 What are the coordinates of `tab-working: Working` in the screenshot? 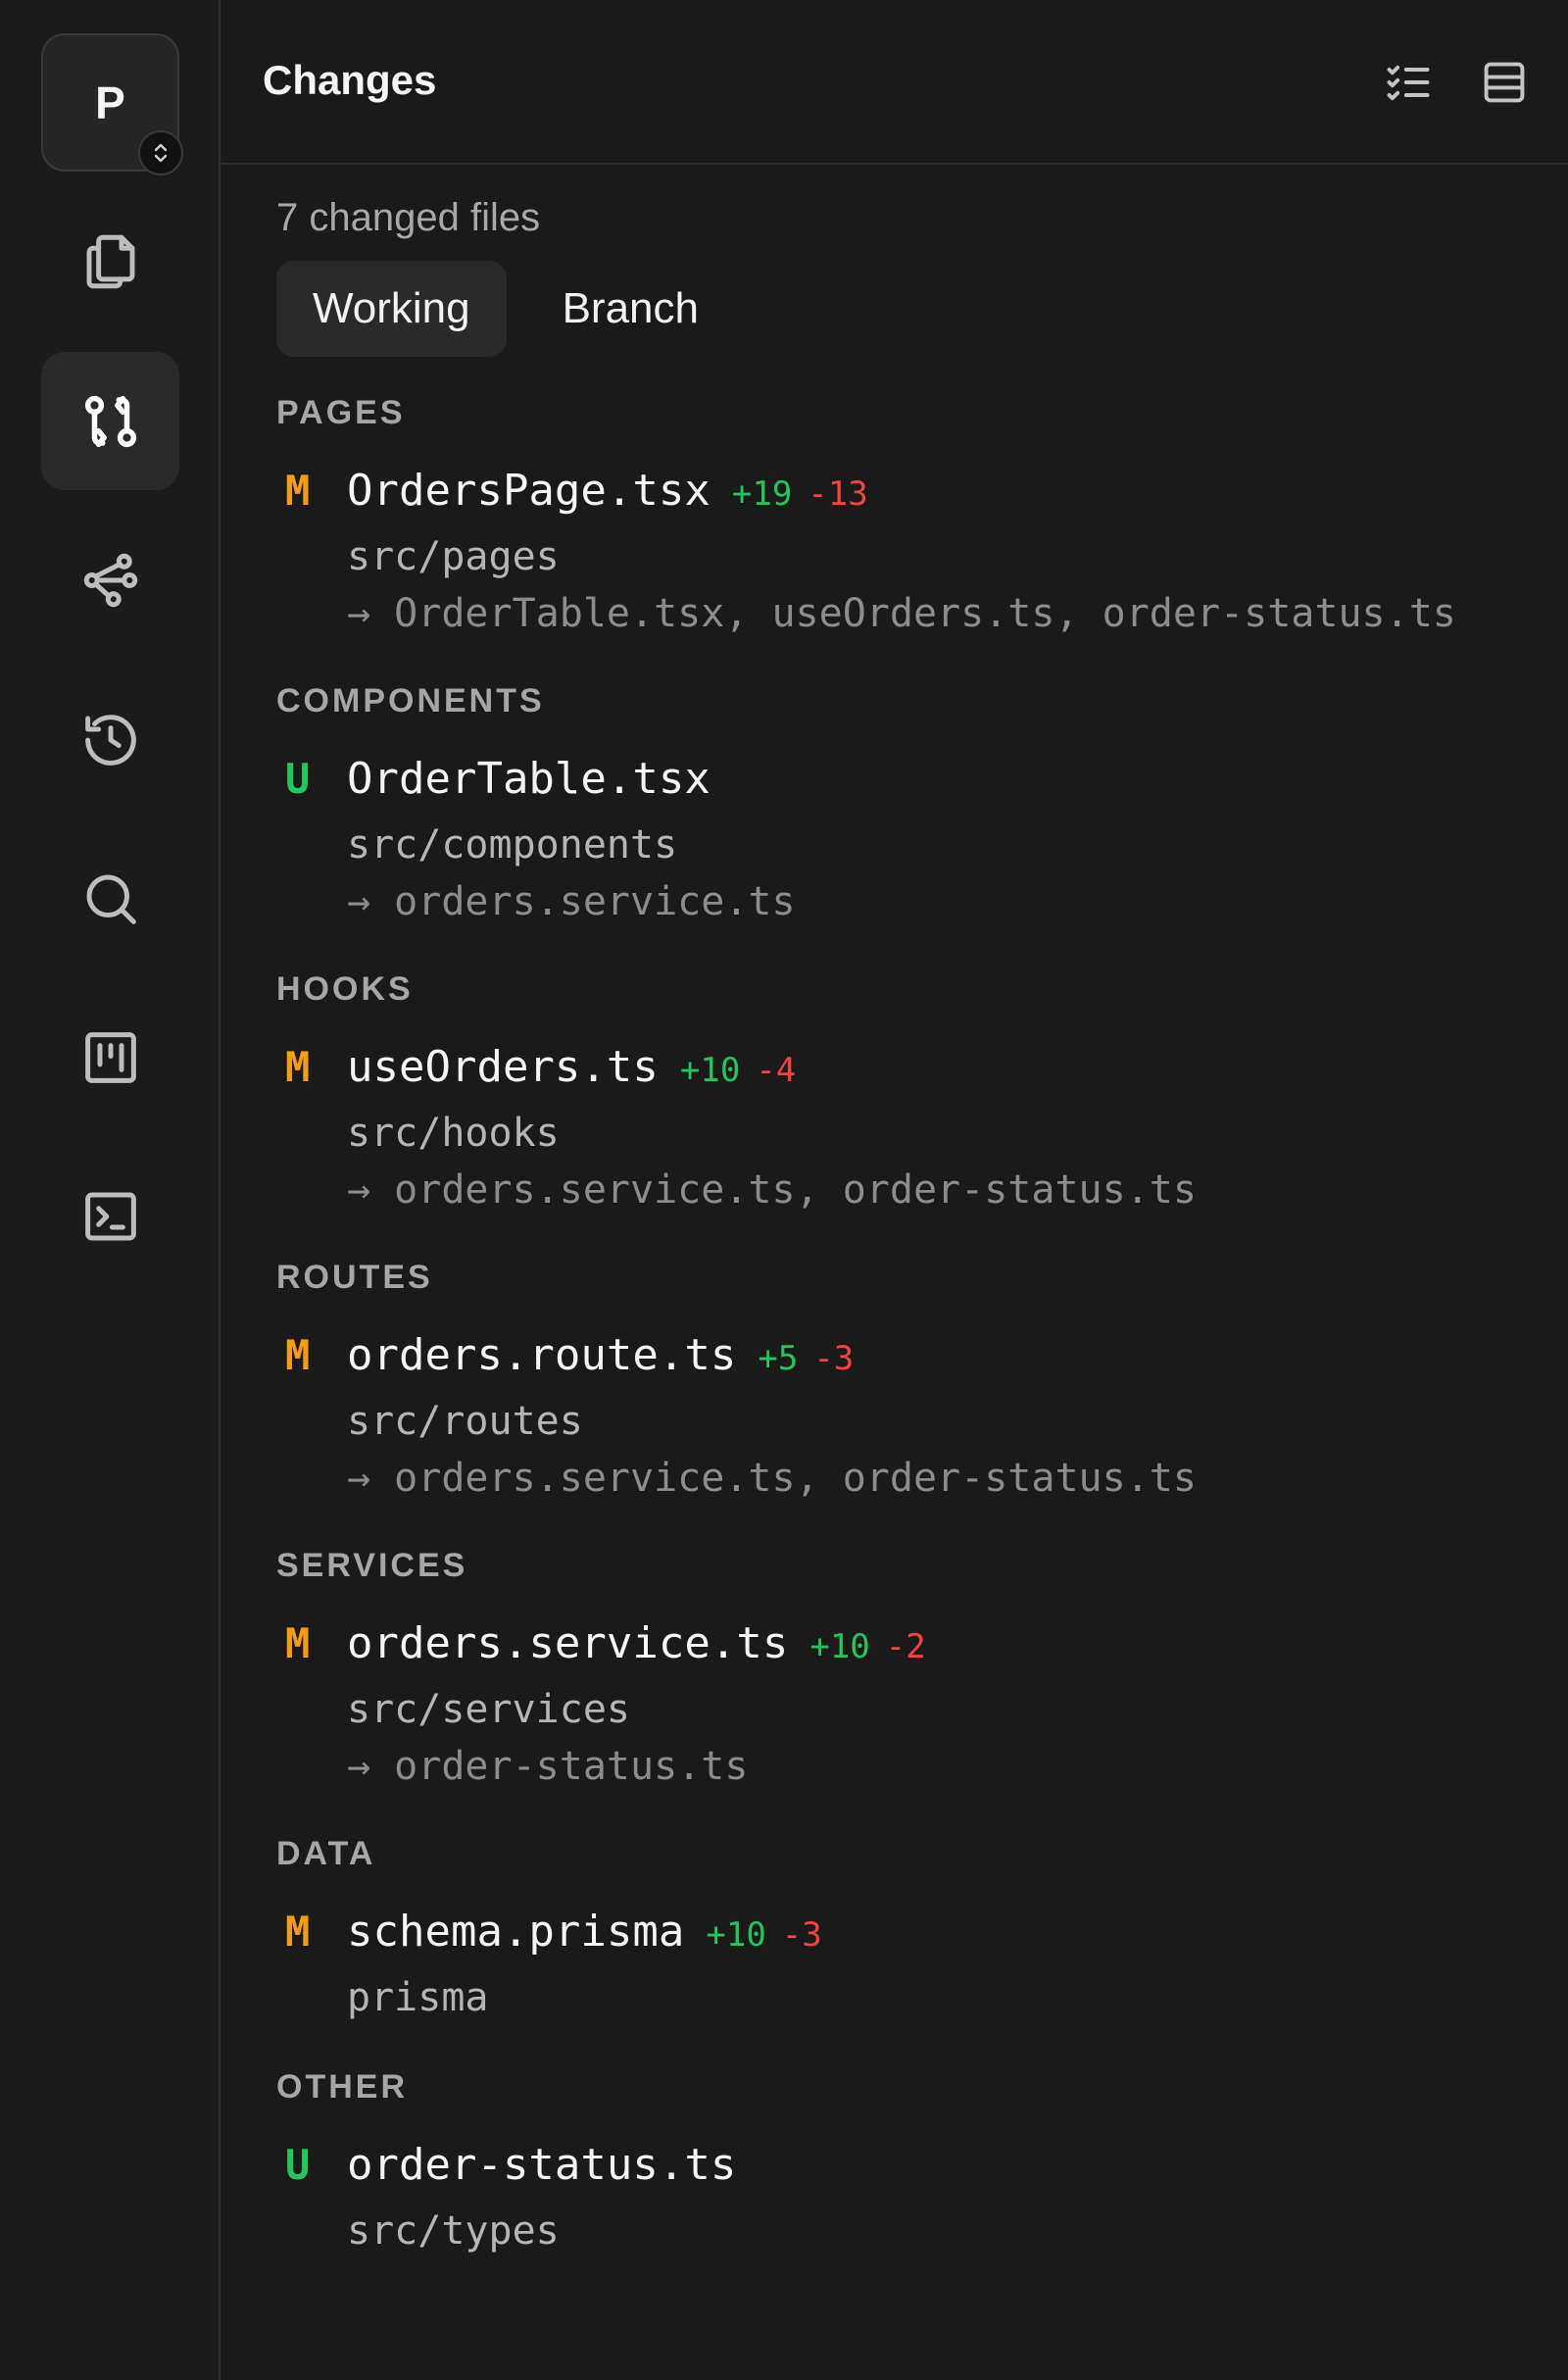 It's located at (391, 309).